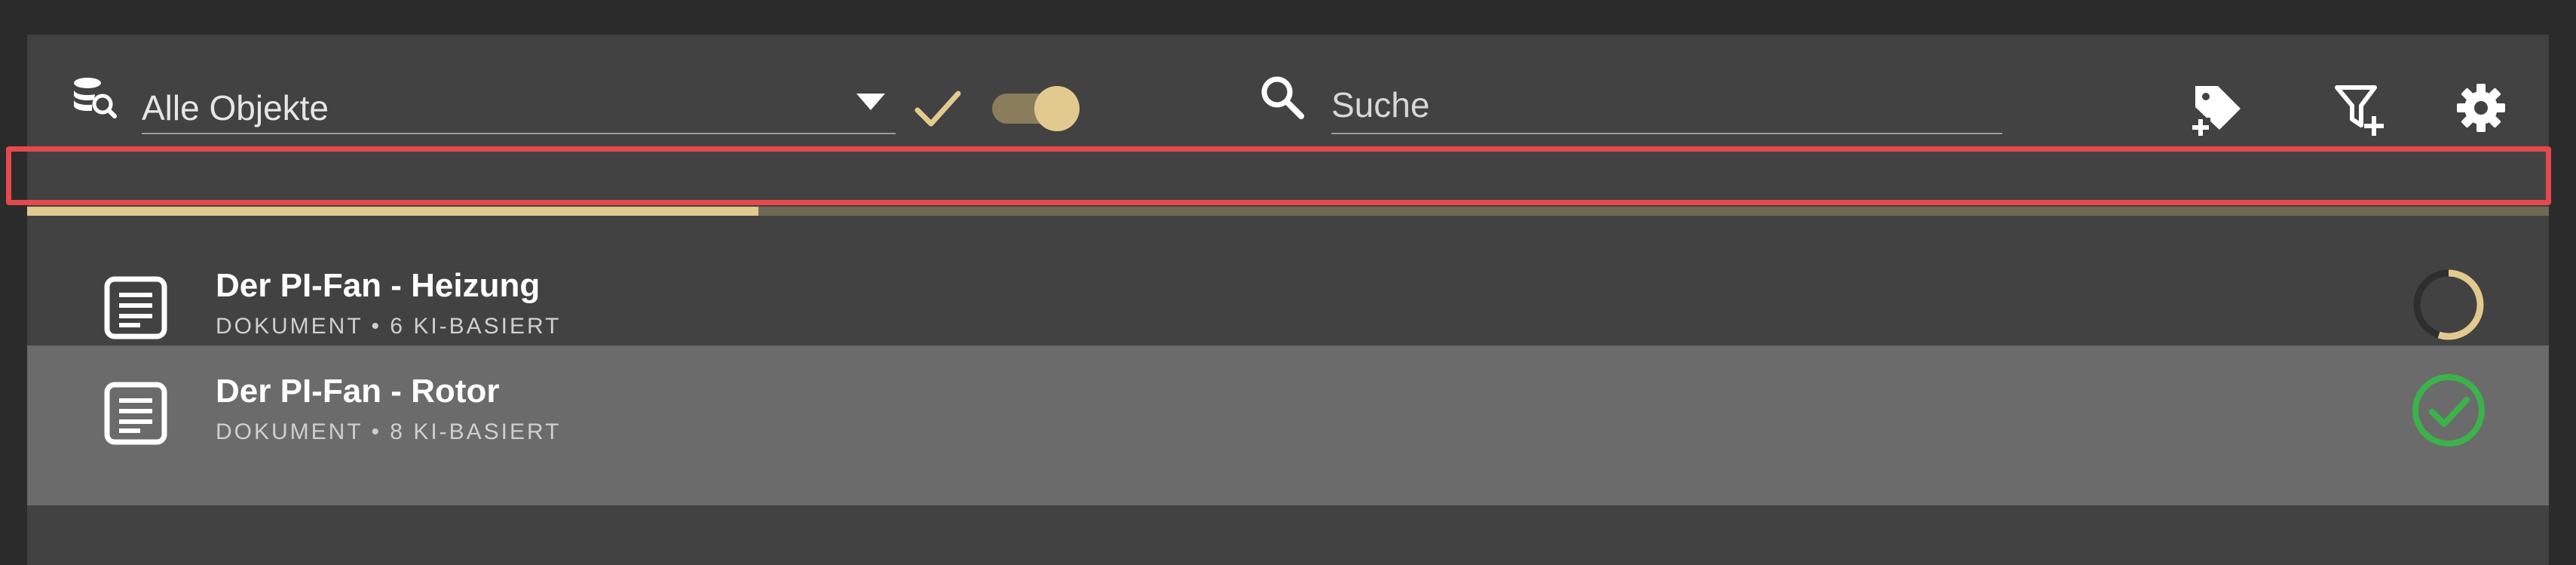 The height and width of the screenshot is (565, 2576). Describe the element at coordinates (2362, 110) in the screenshot. I see `filter-plus-icon` at that location.